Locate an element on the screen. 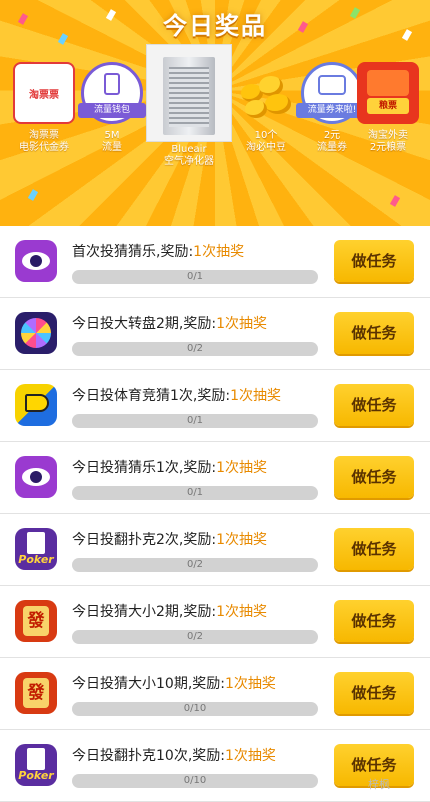  prize-label: Blueair 空气净化器 is located at coordinates (189, 155).